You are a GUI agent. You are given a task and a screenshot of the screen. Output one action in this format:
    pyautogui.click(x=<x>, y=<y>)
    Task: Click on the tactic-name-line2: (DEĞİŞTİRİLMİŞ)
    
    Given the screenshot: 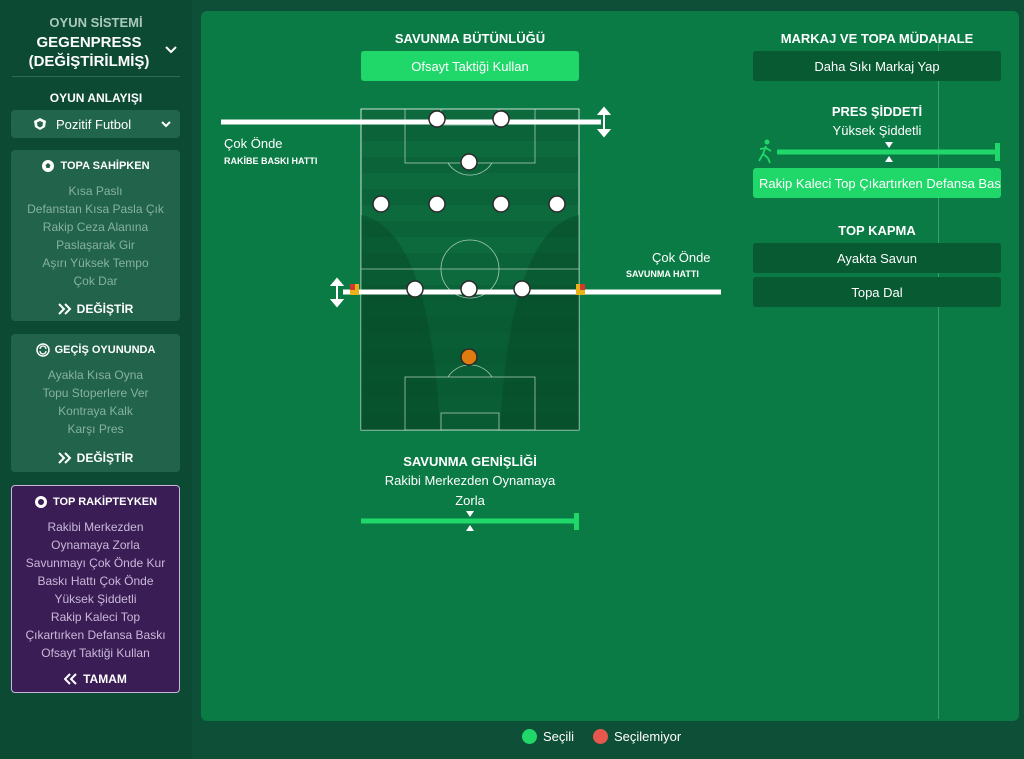 What is the action you would take?
    pyautogui.click(x=89, y=61)
    